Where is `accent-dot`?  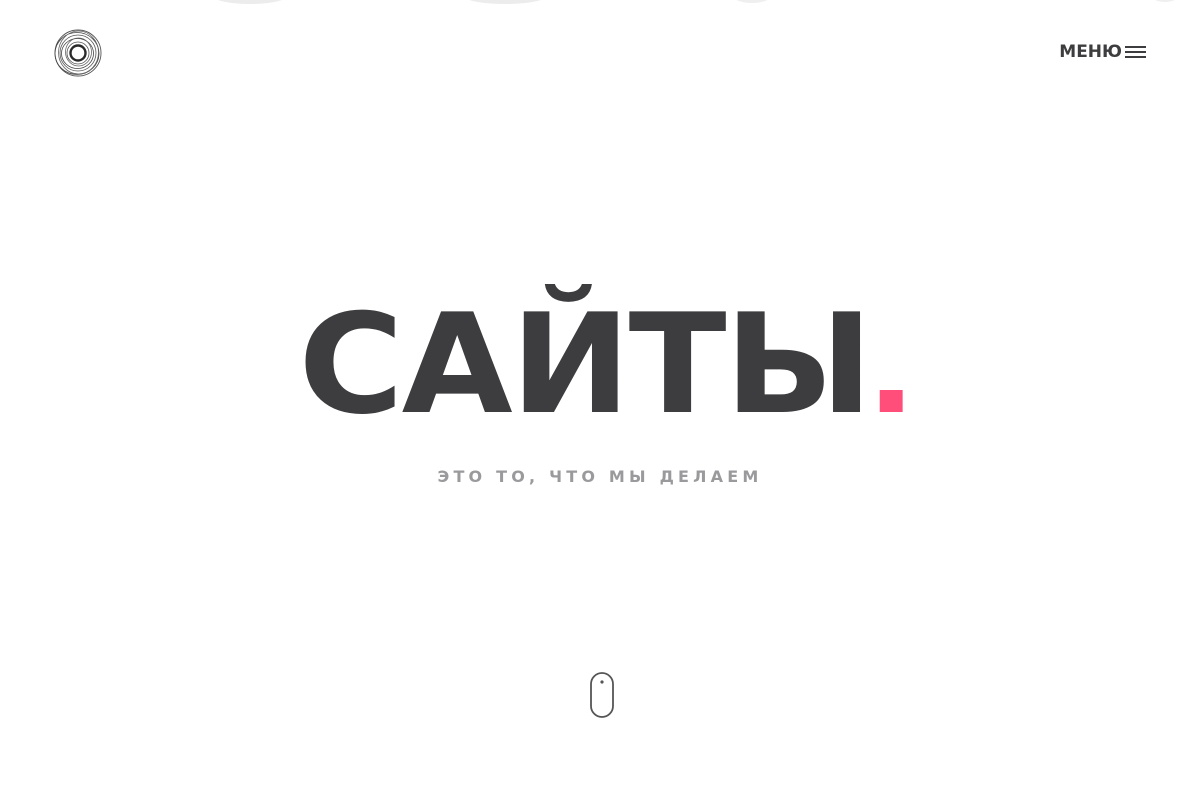 accent-dot is located at coordinates (890, 401).